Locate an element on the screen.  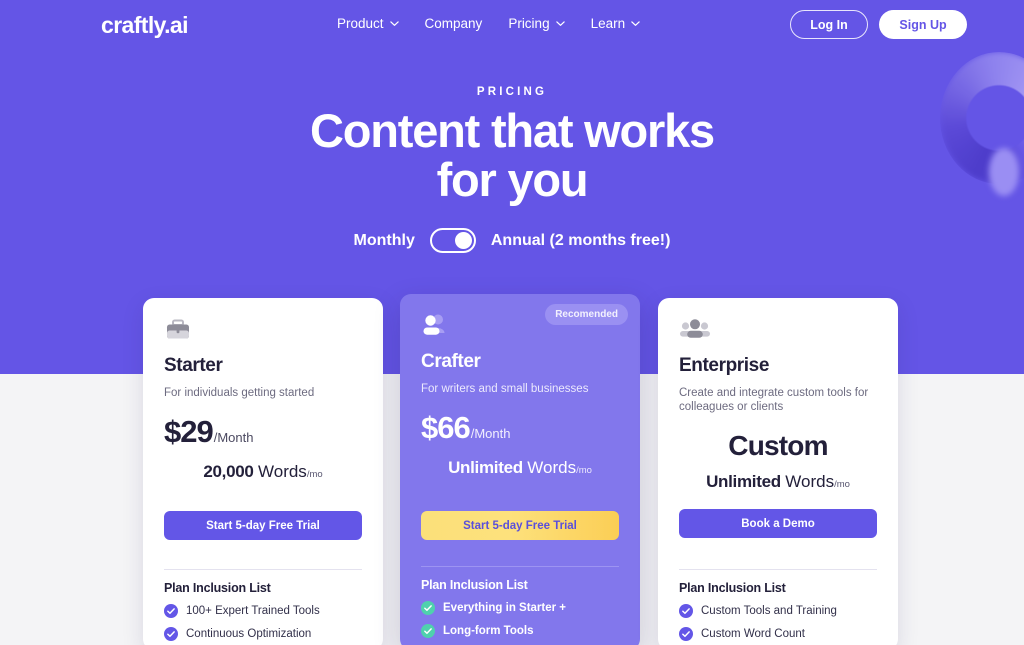
plan-feature-list: Everything in Starter + Long-form Tools is located at coordinates (520, 619).